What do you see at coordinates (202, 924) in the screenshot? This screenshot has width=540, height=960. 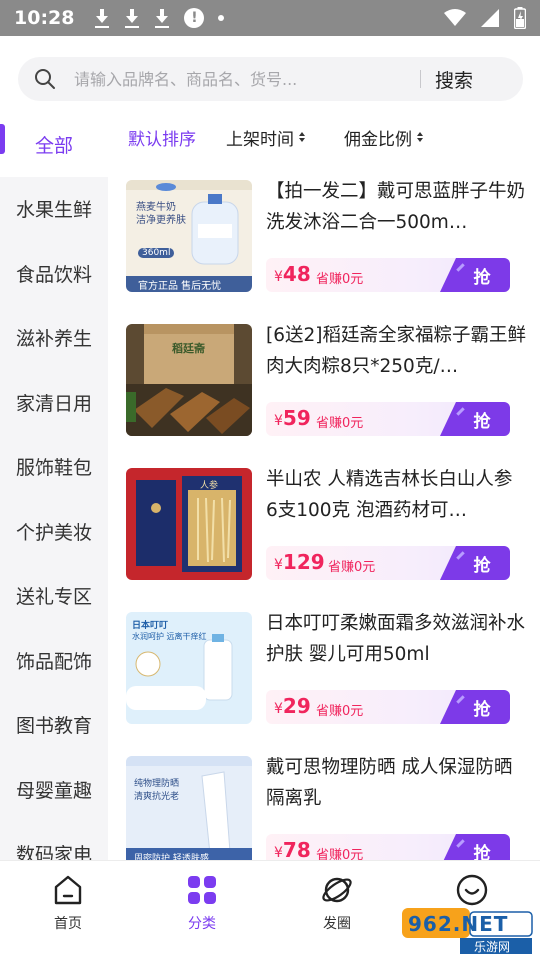 I see `nav-category-label: 分类` at bounding box center [202, 924].